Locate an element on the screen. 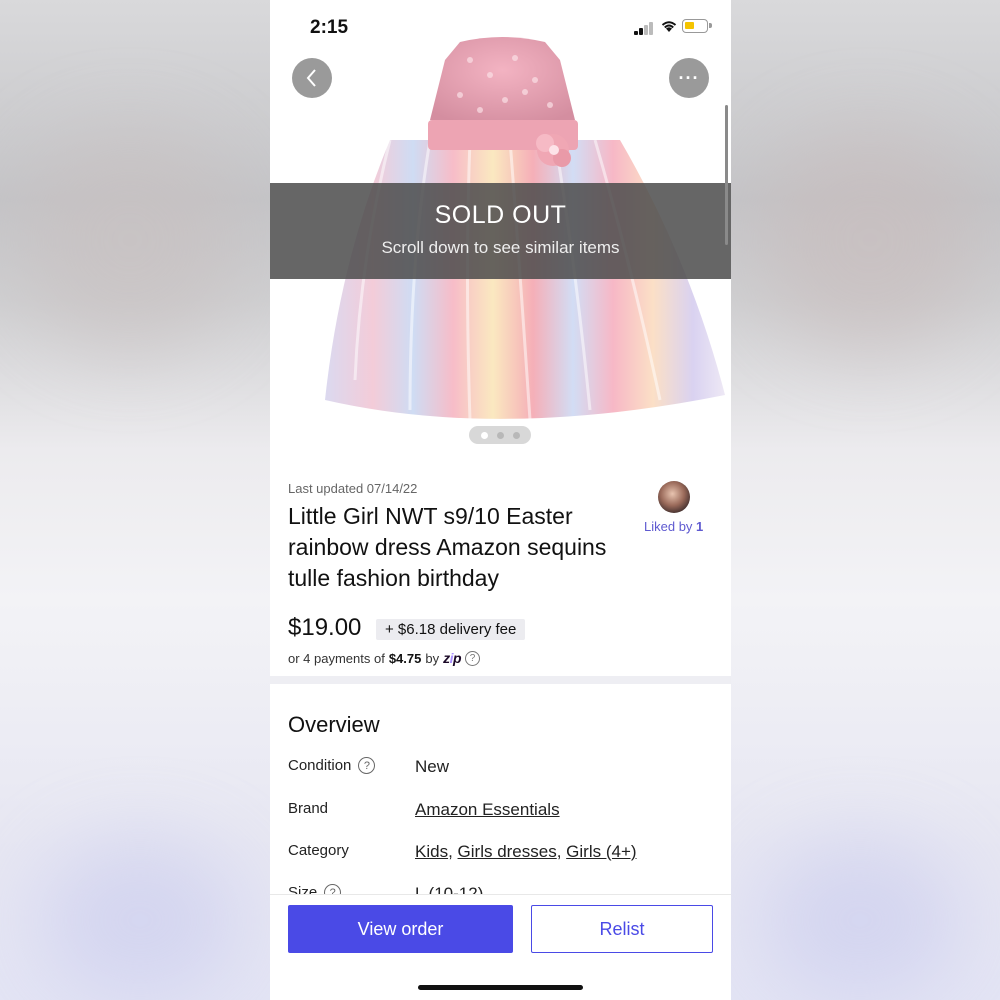  payments-by: by is located at coordinates (432, 658).